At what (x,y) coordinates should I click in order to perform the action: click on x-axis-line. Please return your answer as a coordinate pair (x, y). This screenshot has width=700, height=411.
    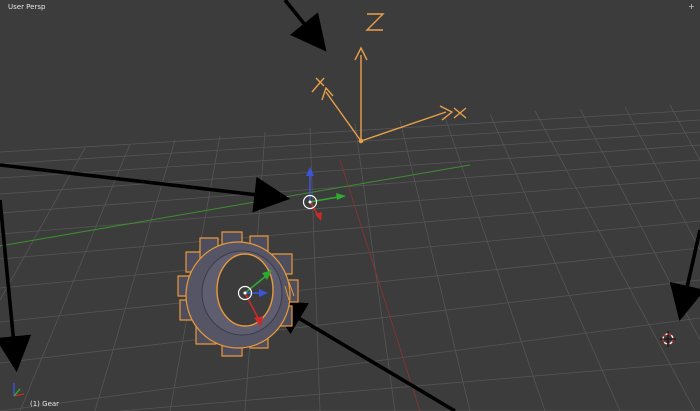
    Looking at the image, I should click on (380, 285).